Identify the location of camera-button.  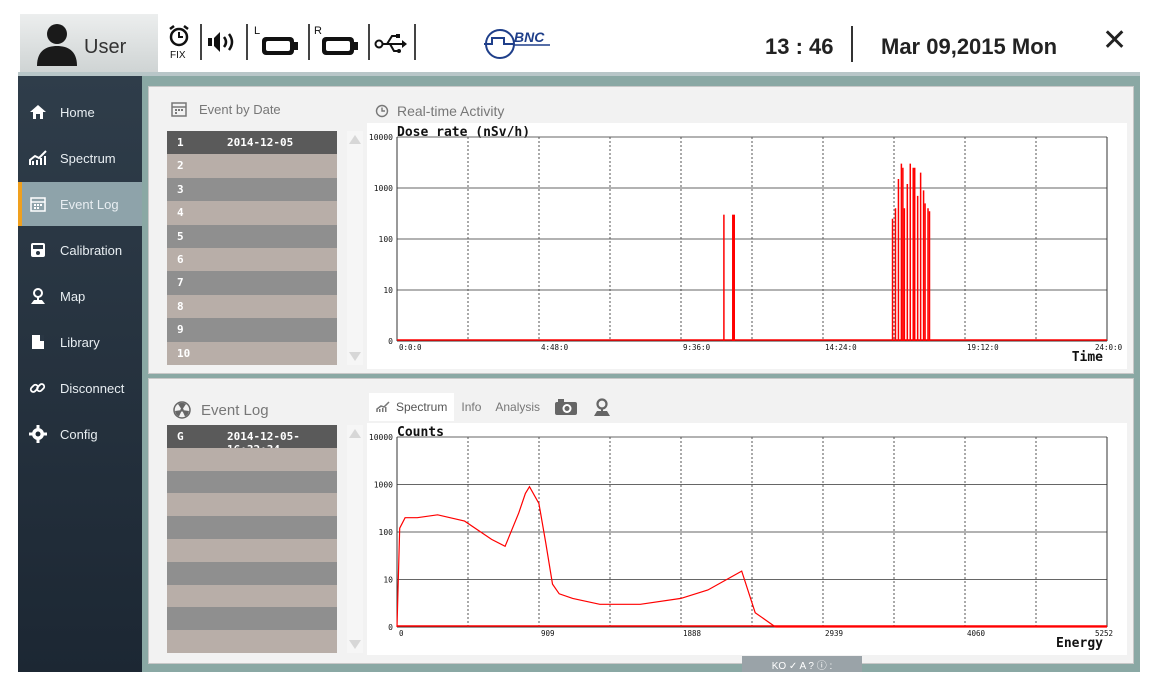
(566, 407).